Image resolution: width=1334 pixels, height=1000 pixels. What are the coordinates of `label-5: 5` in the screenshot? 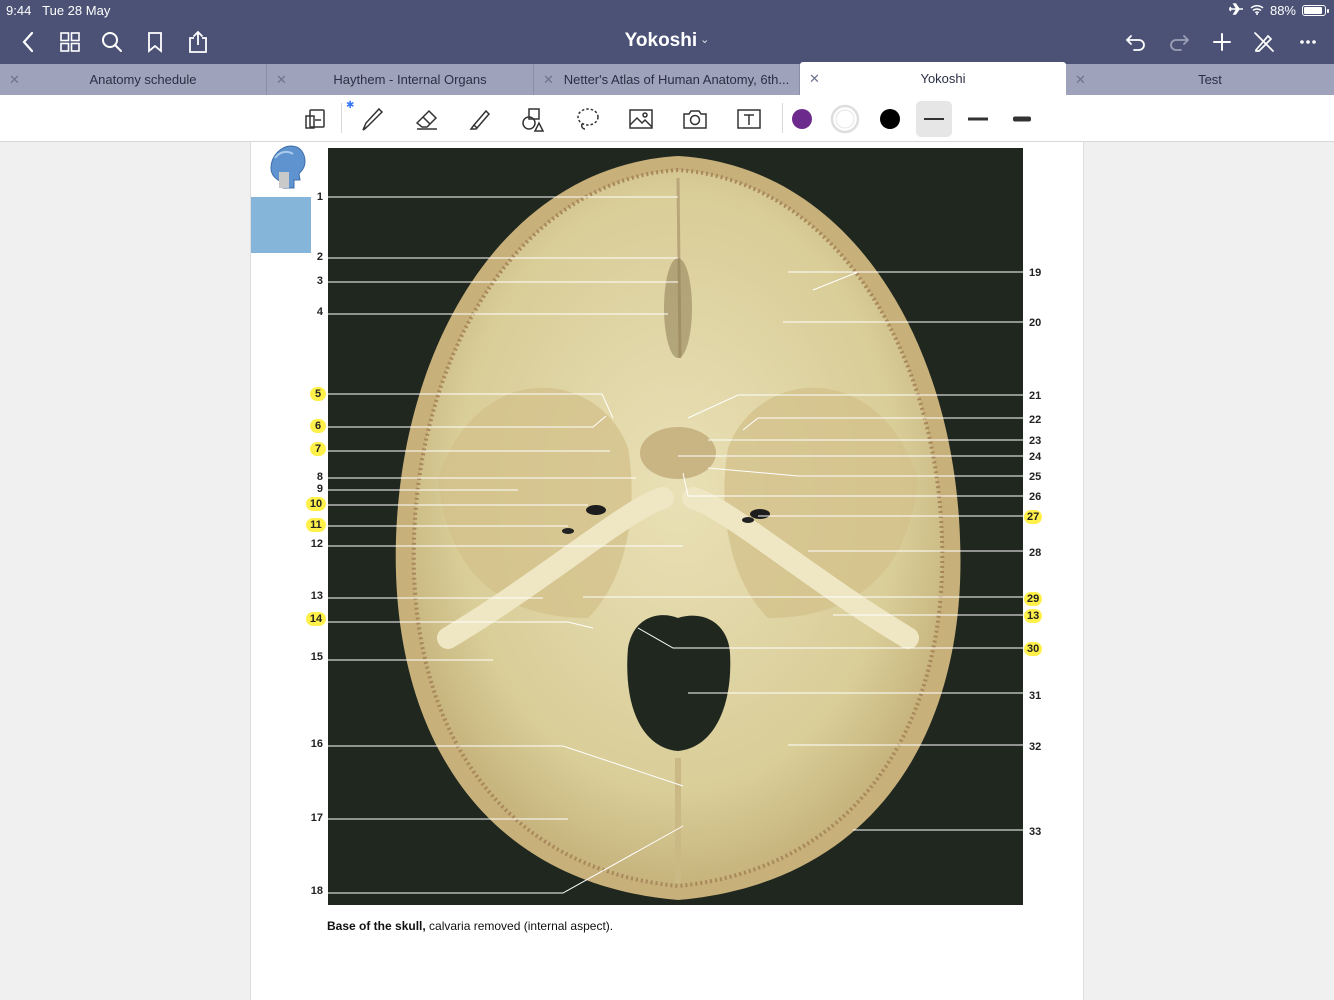 It's located at (318, 394).